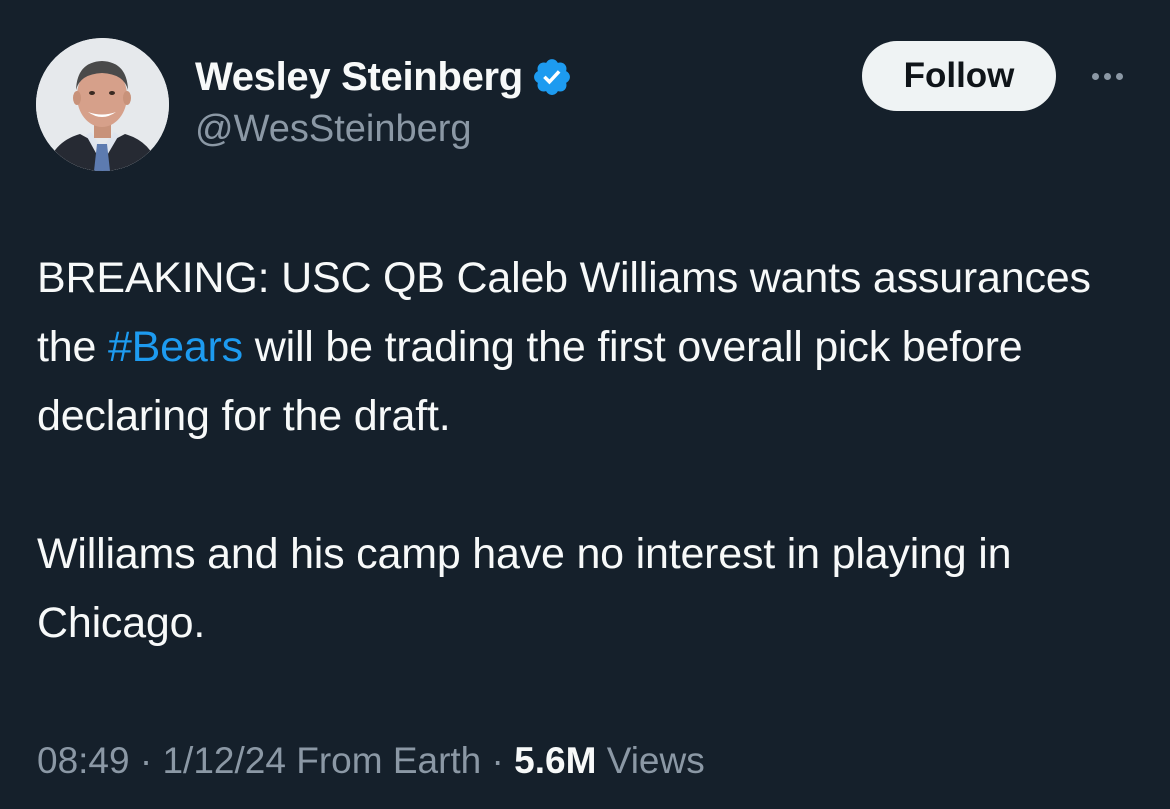 The height and width of the screenshot is (809, 1170). I want to click on avatar-photo, so click(102, 104).